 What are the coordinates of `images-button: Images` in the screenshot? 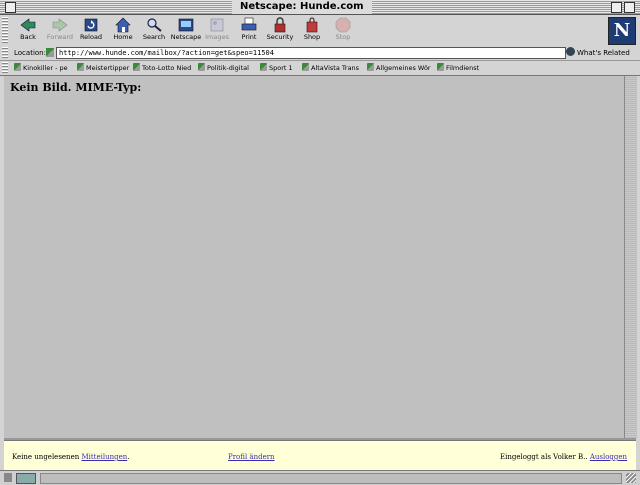 It's located at (217, 31).